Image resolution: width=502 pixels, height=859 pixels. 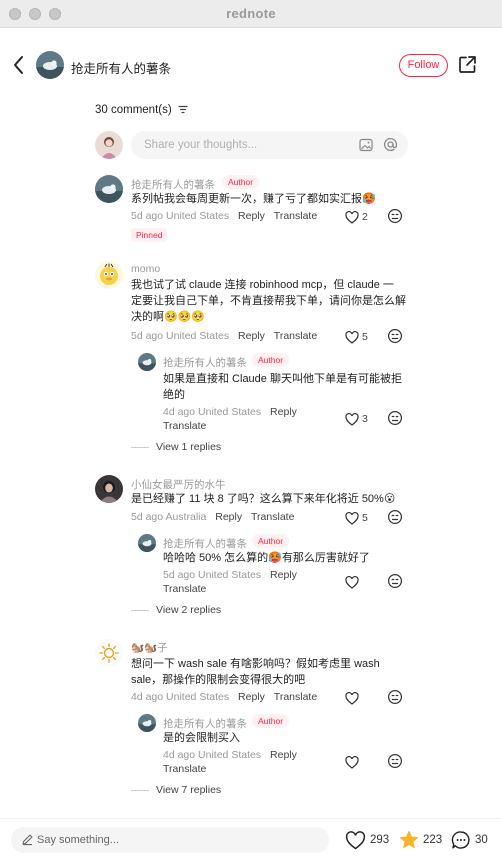 I want to click on image-icon, so click(x=366, y=145).